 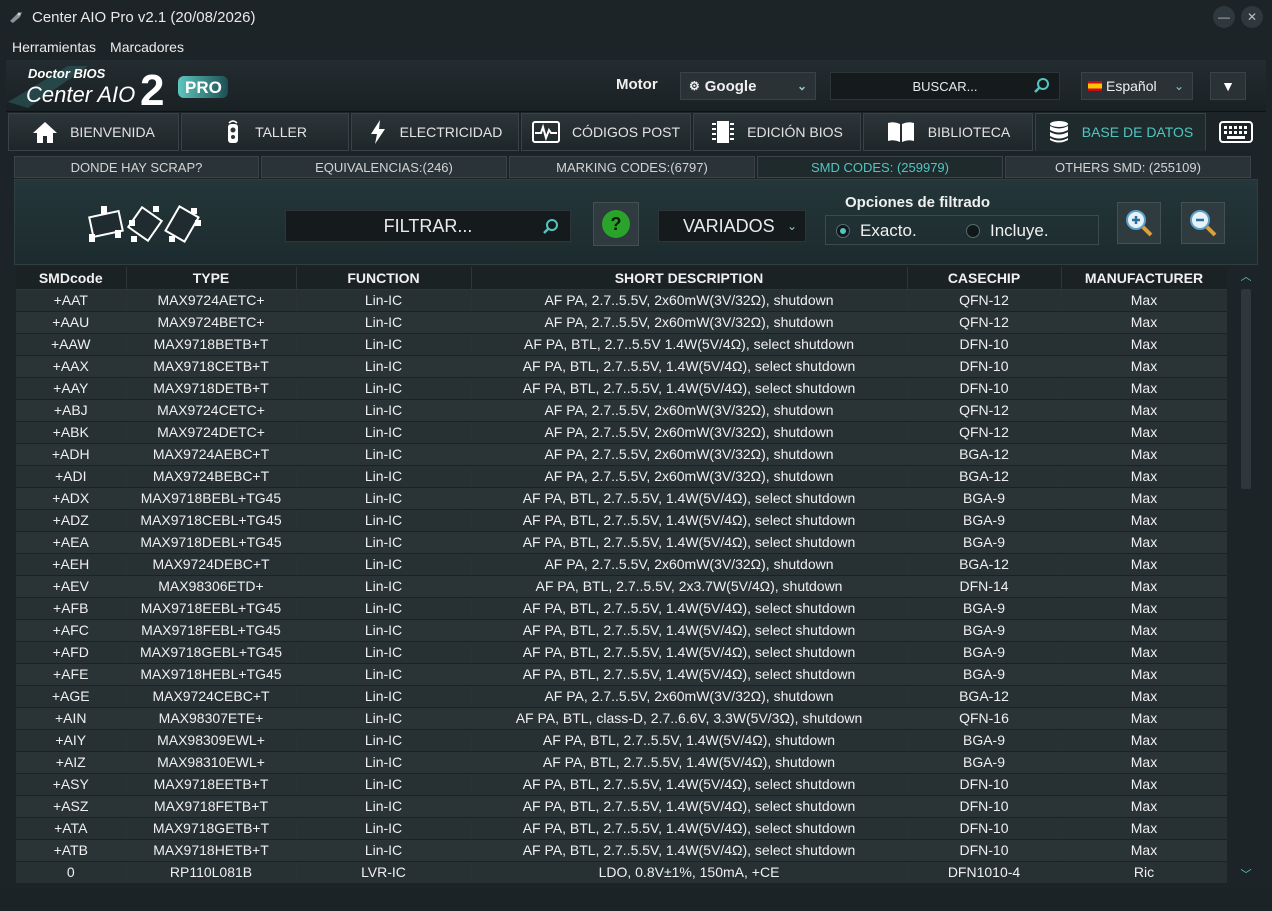 What do you see at coordinates (880, 167) in the screenshot?
I see `subtab-smd-codes: SMD CODES: (259979)` at bounding box center [880, 167].